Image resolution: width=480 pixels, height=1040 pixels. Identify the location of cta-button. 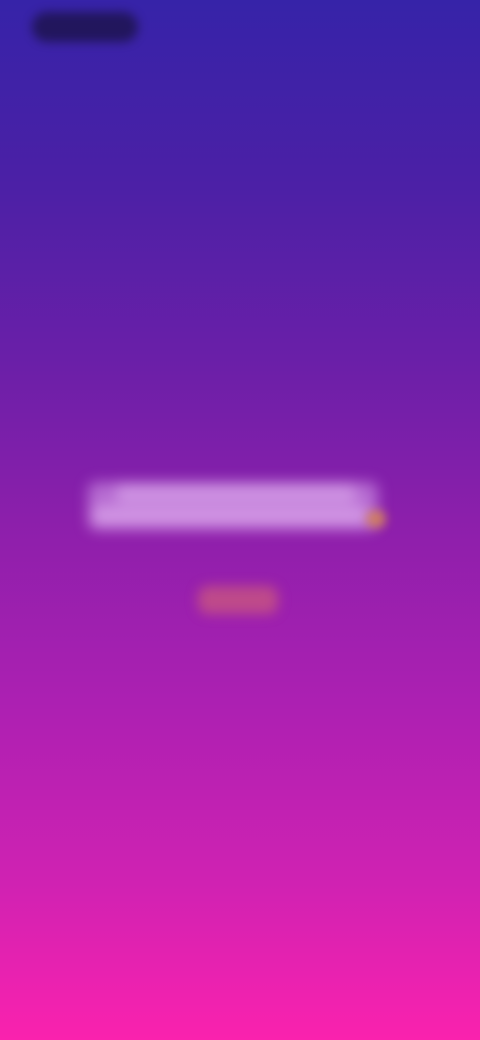
(238, 600).